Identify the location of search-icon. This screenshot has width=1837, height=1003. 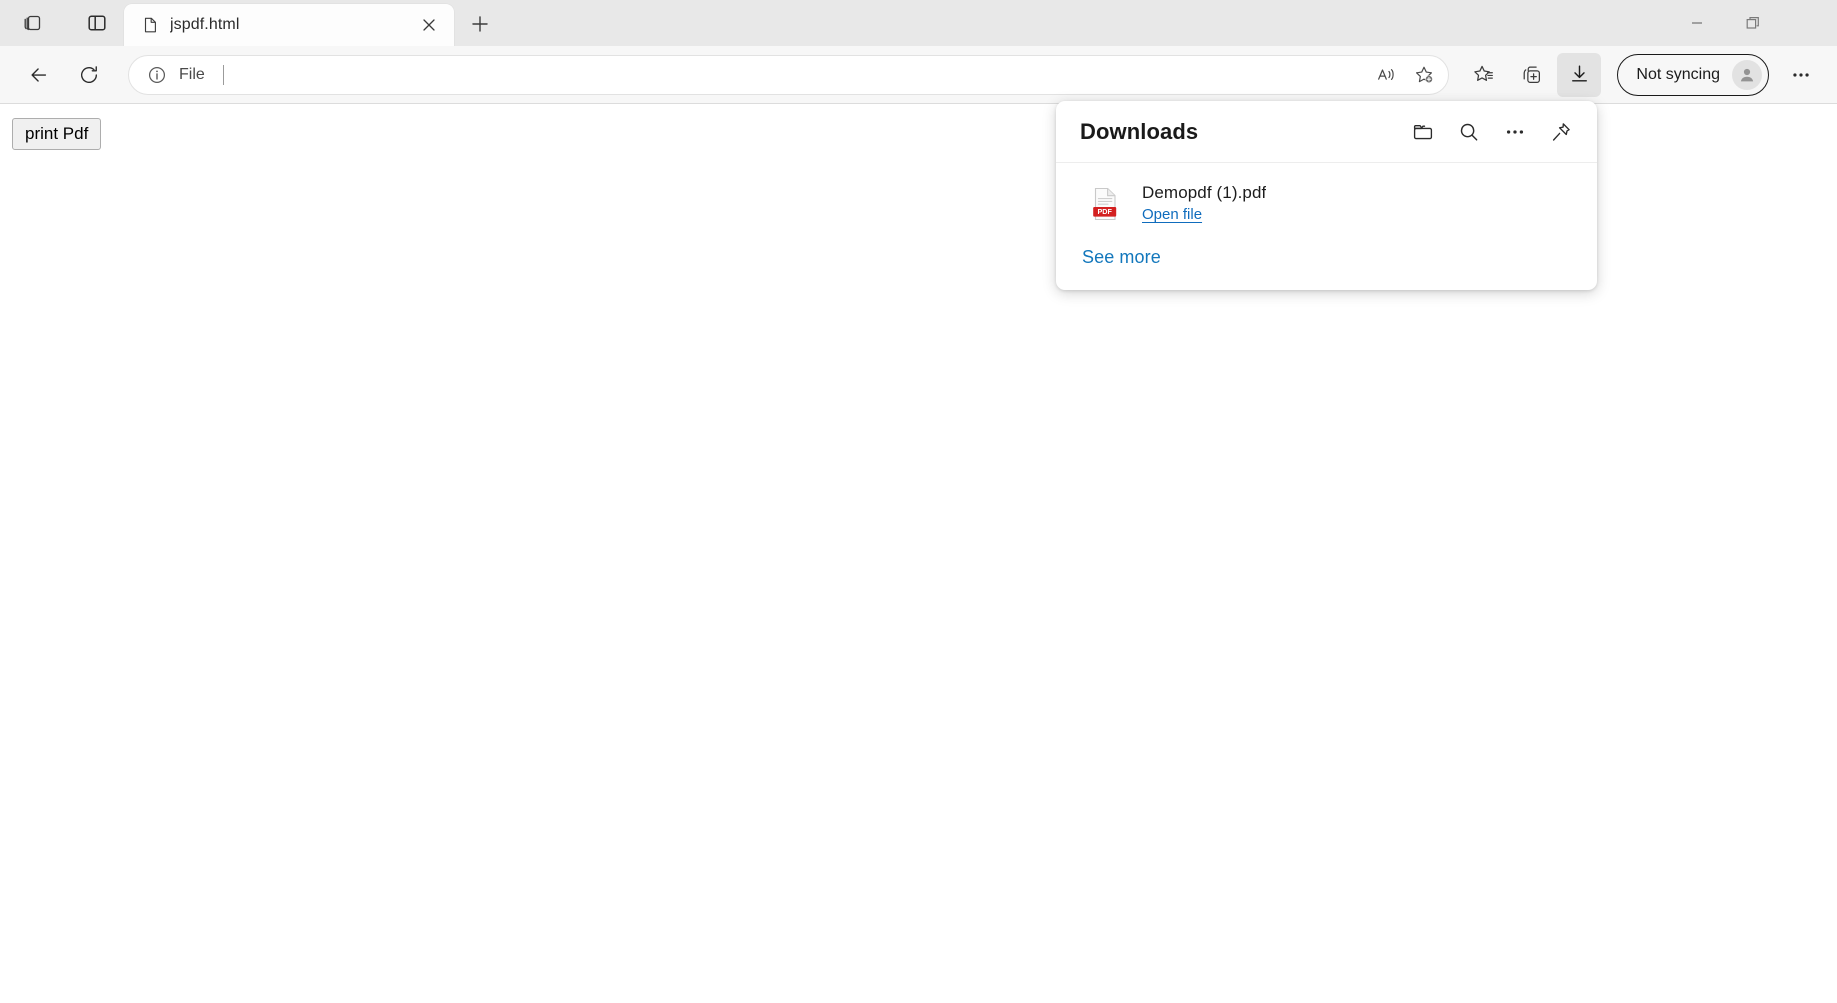
(1469, 132).